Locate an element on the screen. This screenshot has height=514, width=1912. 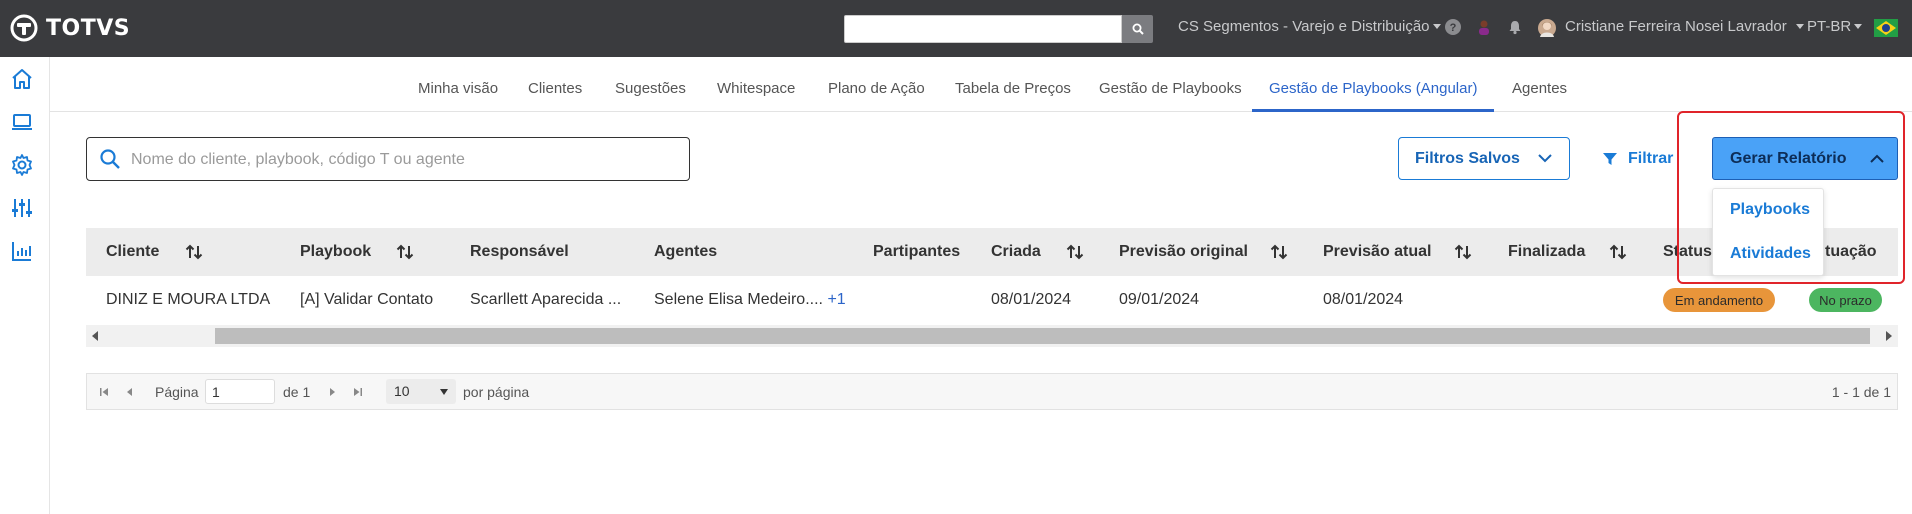
totvs-logo-icon is located at coordinates (24, 28).